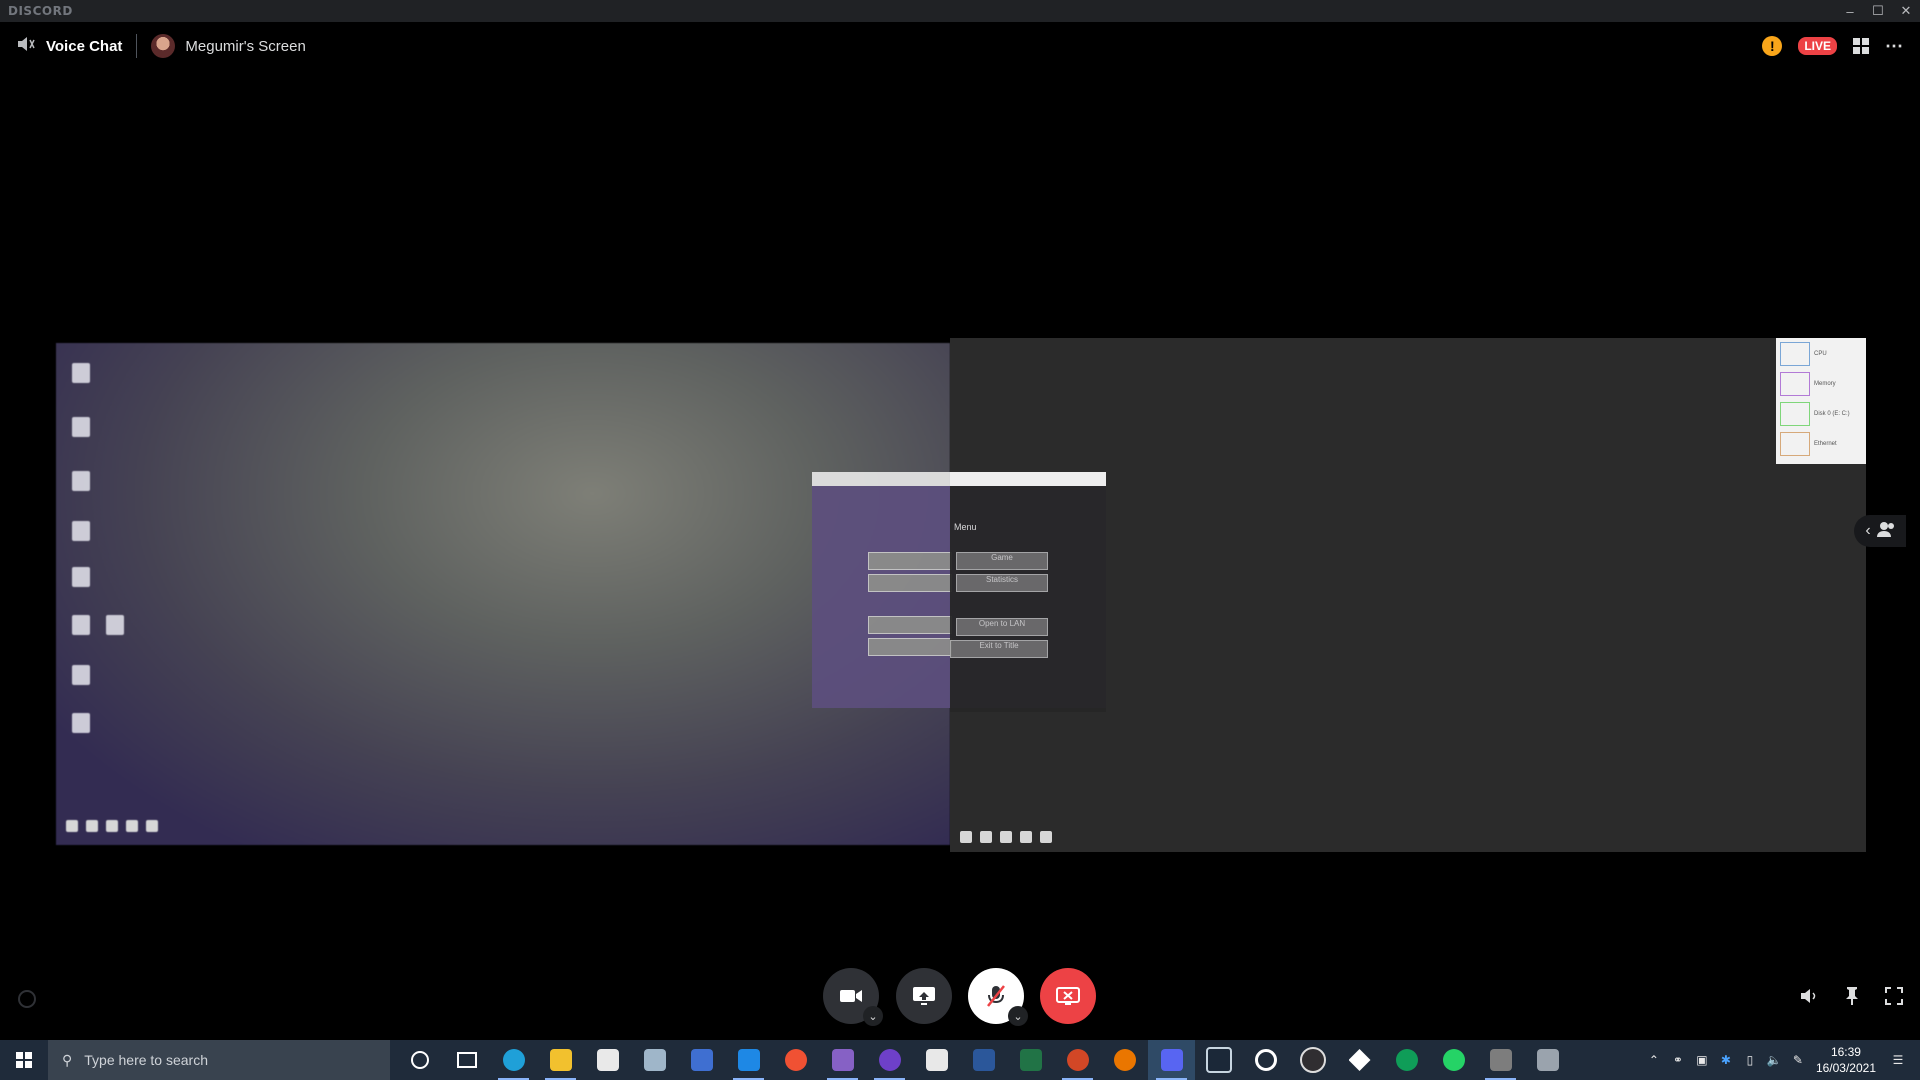  I want to click on fullscreen-icon, so click(1894, 996).